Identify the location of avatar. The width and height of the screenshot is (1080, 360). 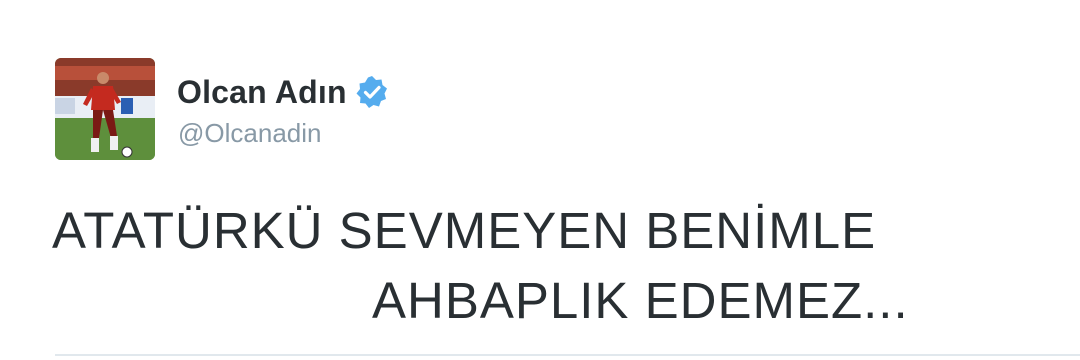
(105, 109).